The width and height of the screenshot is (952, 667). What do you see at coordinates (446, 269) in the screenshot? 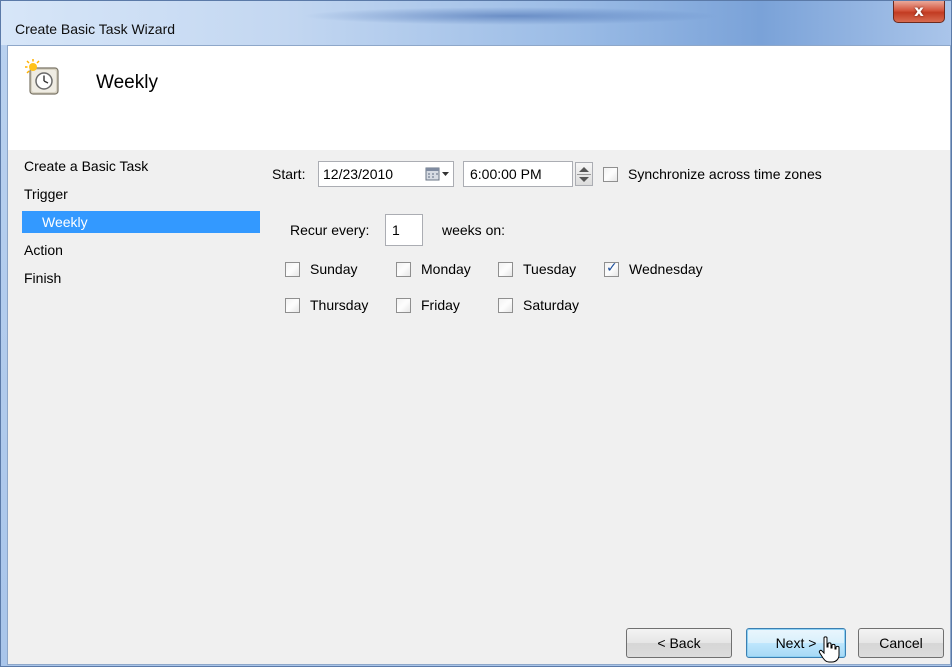
I see `monday-label: Monday` at bounding box center [446, 269].